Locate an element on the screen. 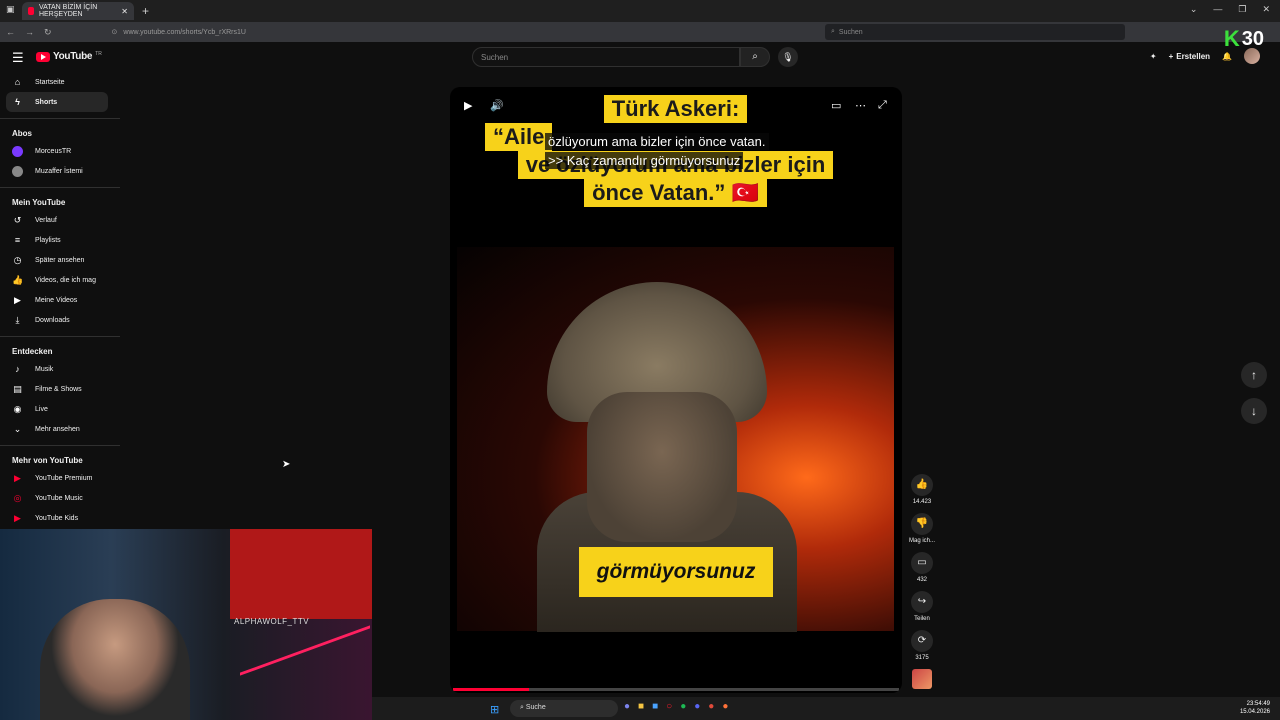 The image size is (1280, 720). dislike-button: 👎 is located at coordinates (922, 524).